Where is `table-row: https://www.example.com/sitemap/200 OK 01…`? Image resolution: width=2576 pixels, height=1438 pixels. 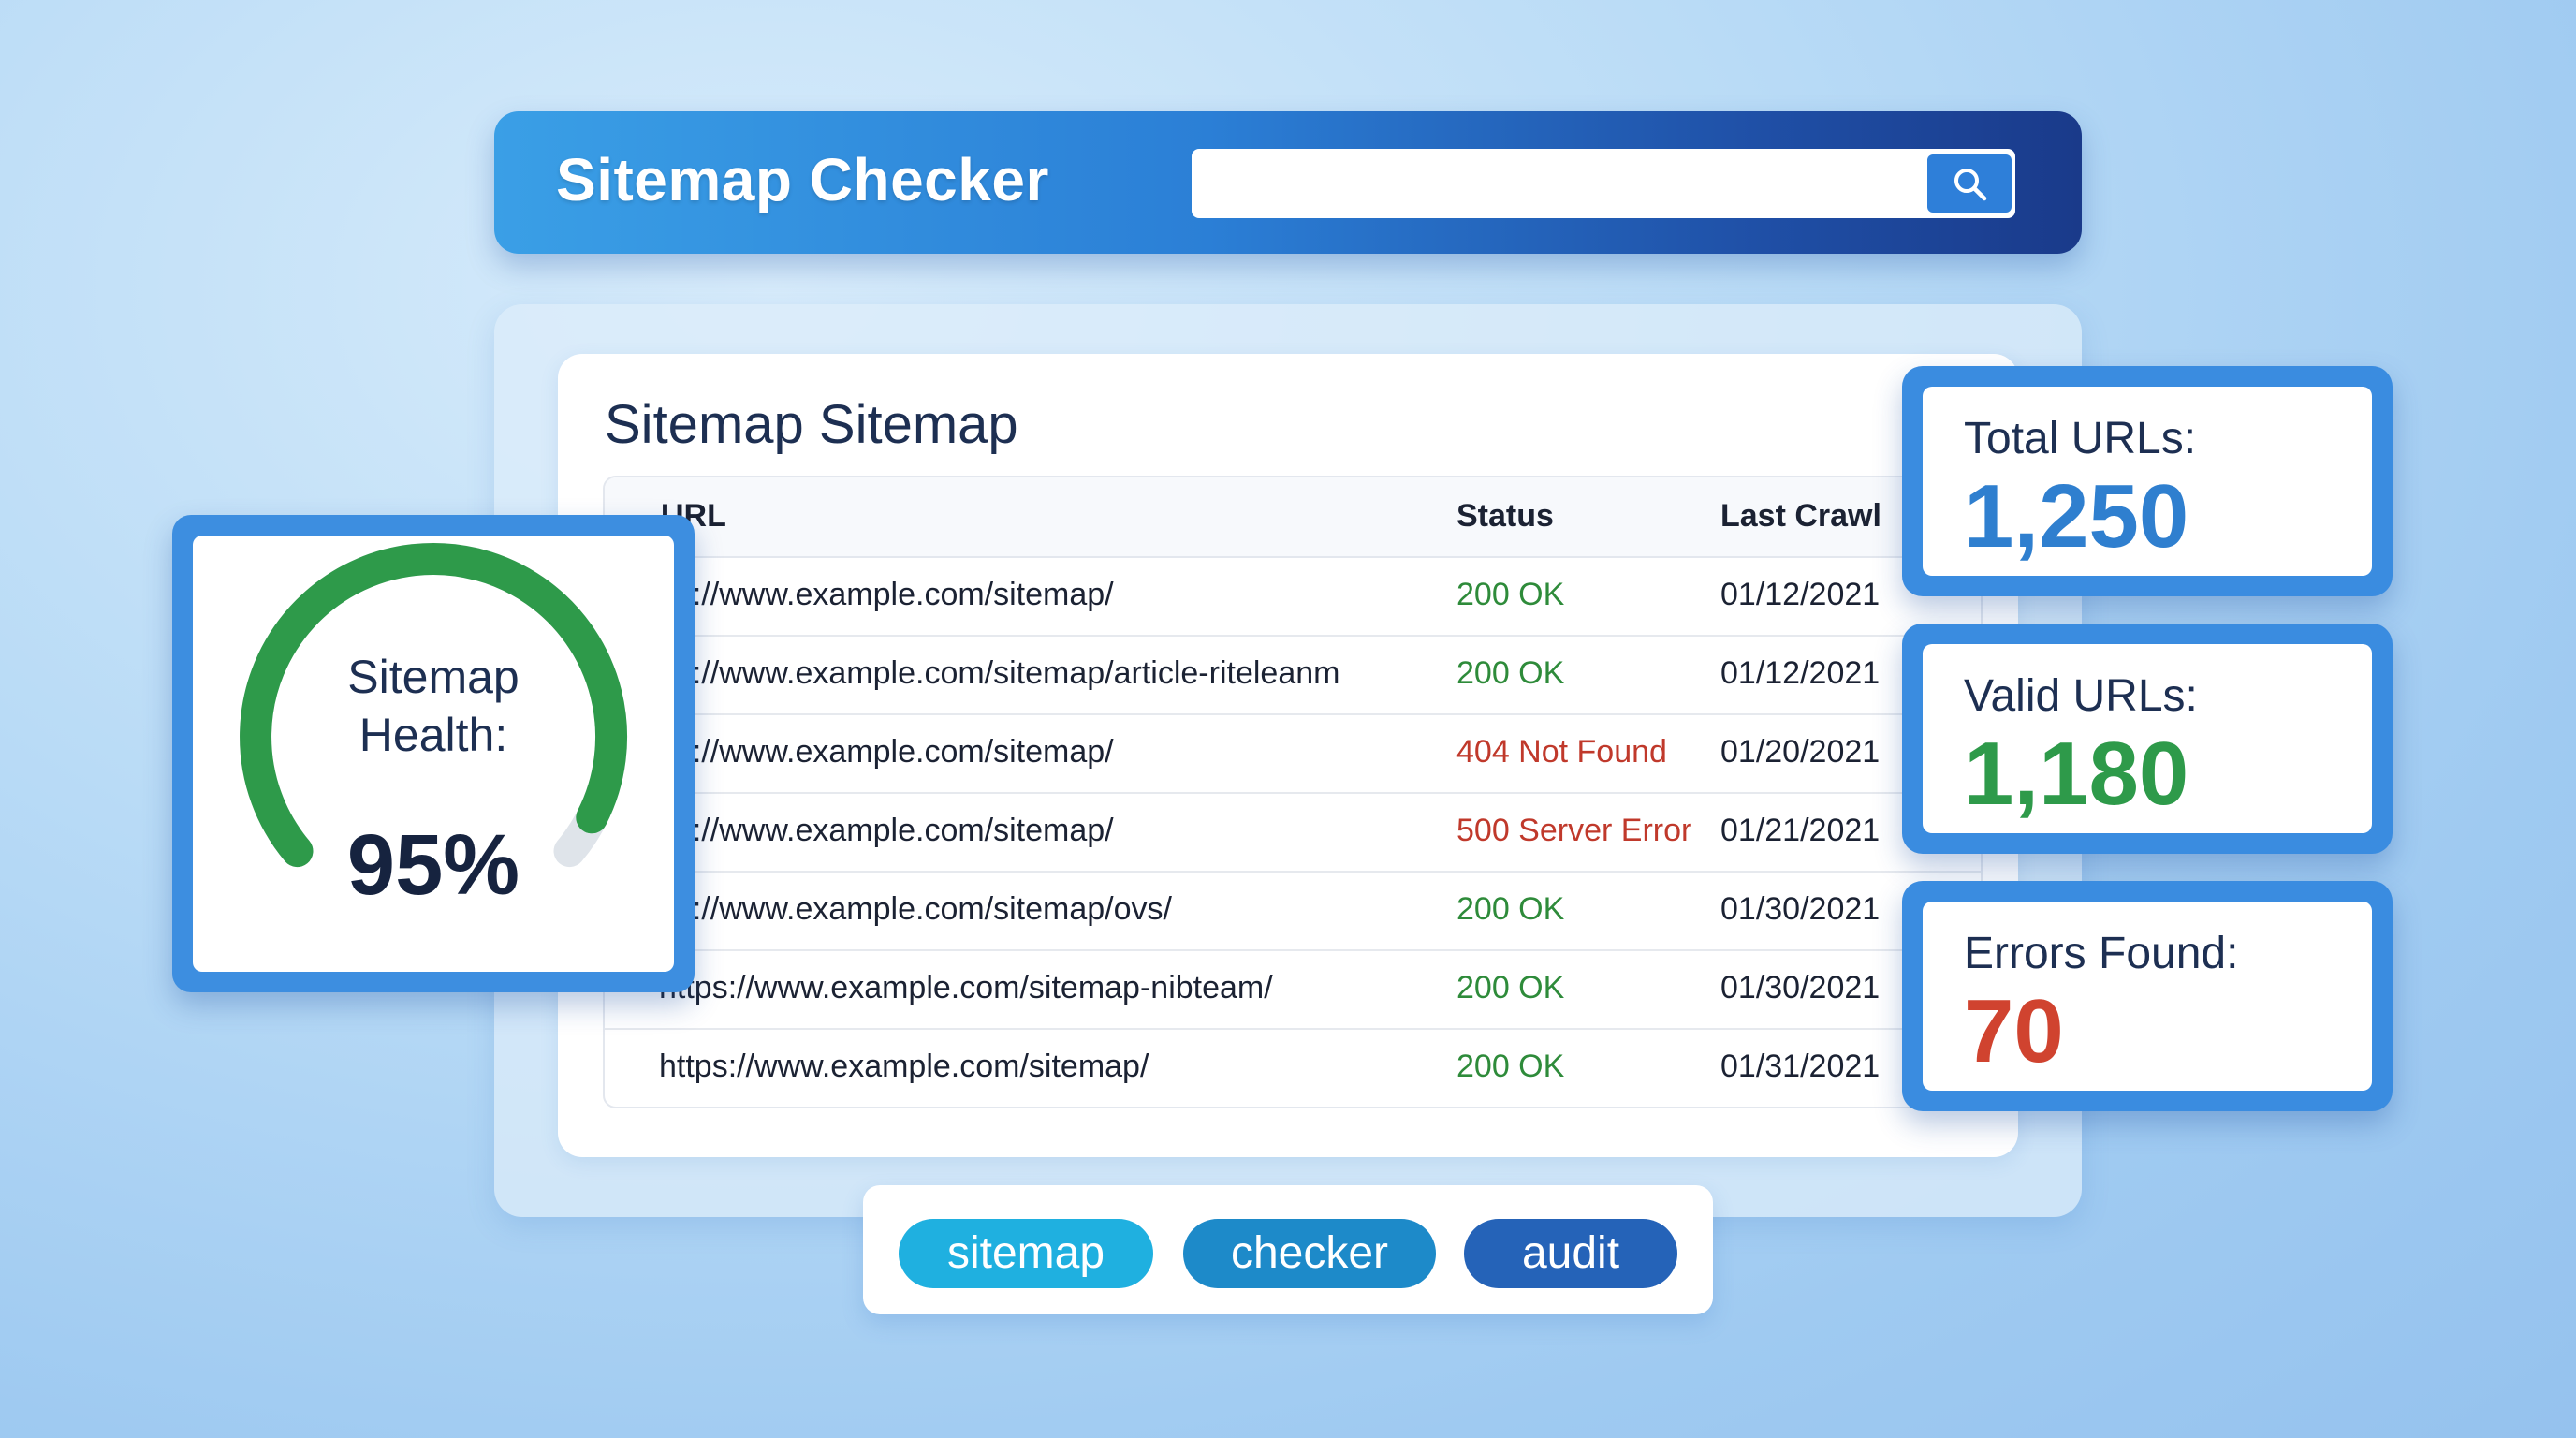
table-row: https://www.example.com/sitemap/200 OK 01… is located at coordinates (1293, 1067).